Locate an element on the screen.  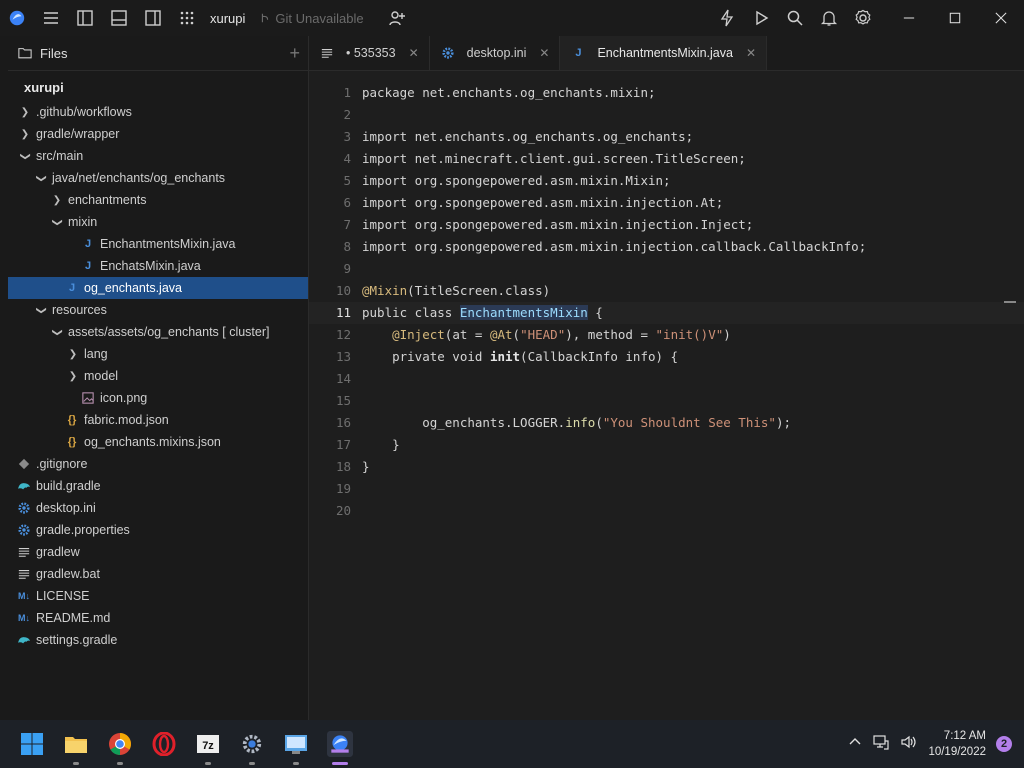
tree-item: ❯ java/net/enchants/og_enchants is located at coordinates (158, 178).